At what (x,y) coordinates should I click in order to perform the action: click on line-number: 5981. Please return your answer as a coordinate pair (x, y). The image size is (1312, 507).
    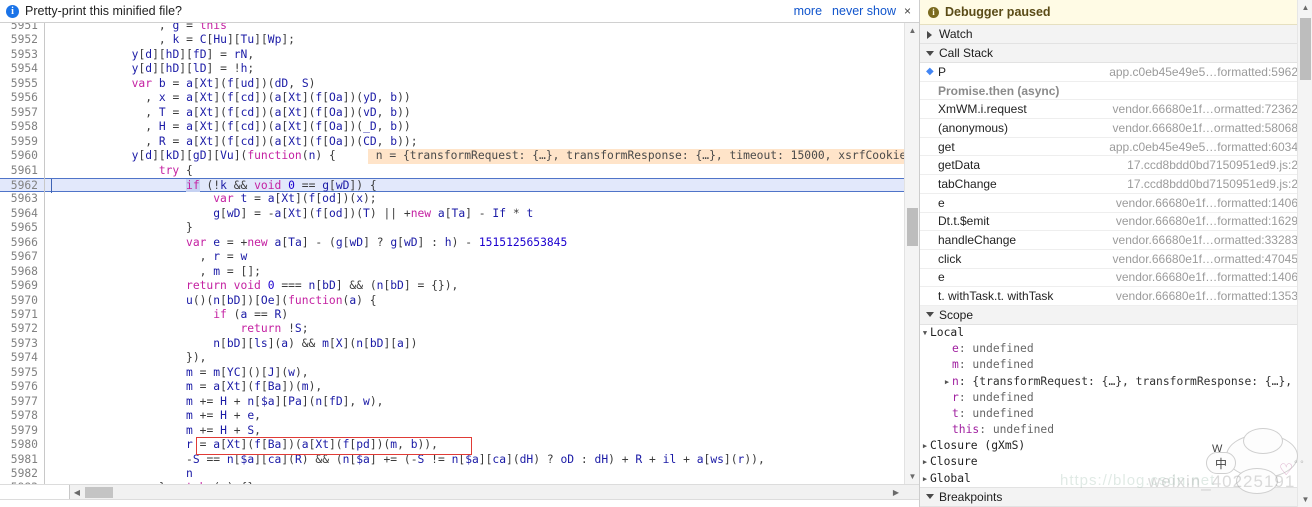
    Looking at the image, I should click on (24, 459).